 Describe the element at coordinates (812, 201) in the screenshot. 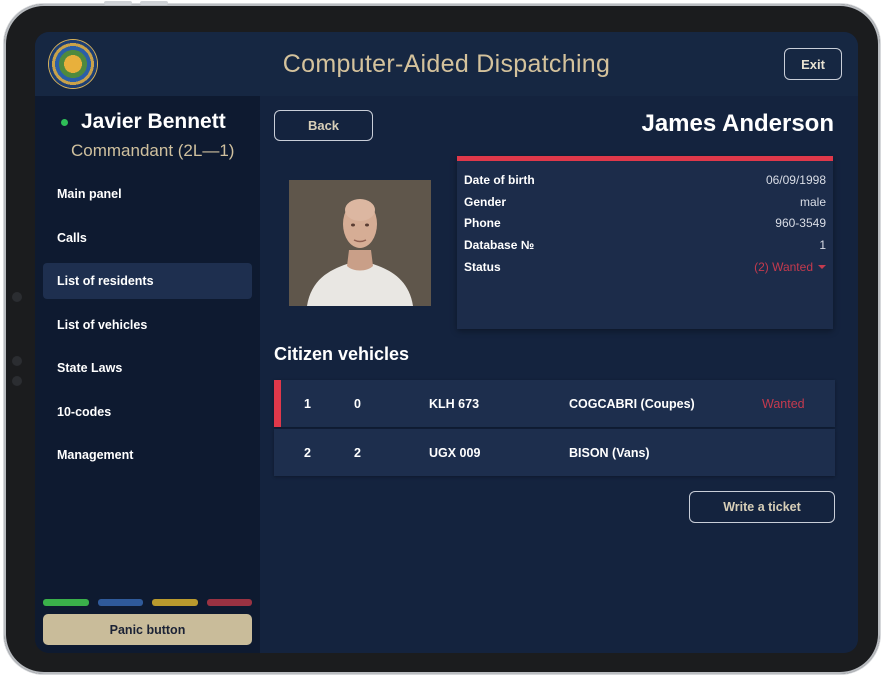

I see `info-value: male` at that location.